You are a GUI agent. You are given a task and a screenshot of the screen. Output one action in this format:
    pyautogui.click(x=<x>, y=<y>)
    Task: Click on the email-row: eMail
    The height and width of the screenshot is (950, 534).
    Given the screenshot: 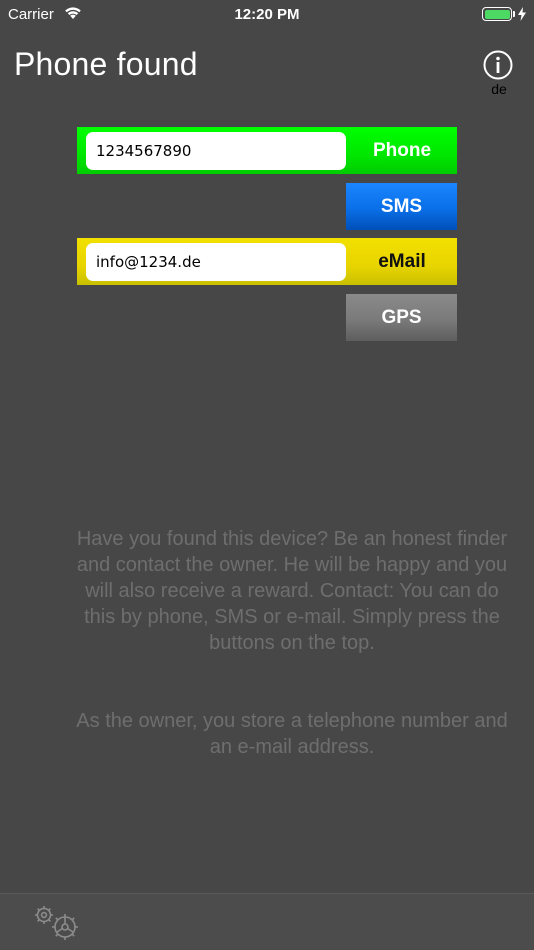 What is the action you would take?
    pyautogui.click(x=267, y=261)
    